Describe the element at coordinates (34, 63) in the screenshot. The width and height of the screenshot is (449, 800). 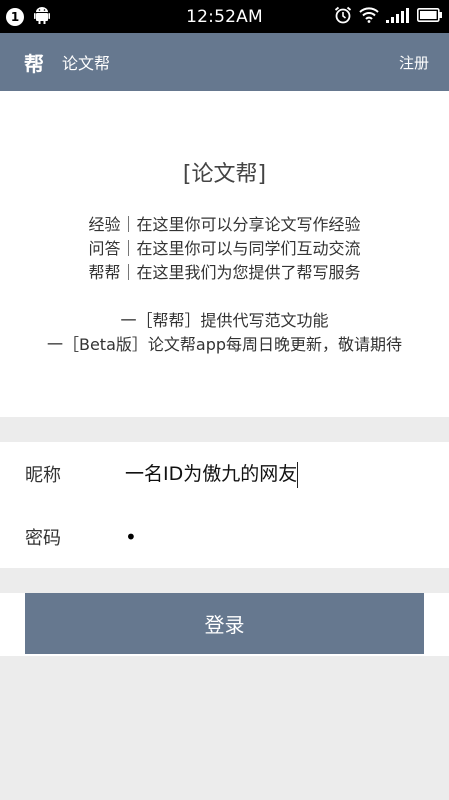
I see `app-logo-icon: 帮` at that location.